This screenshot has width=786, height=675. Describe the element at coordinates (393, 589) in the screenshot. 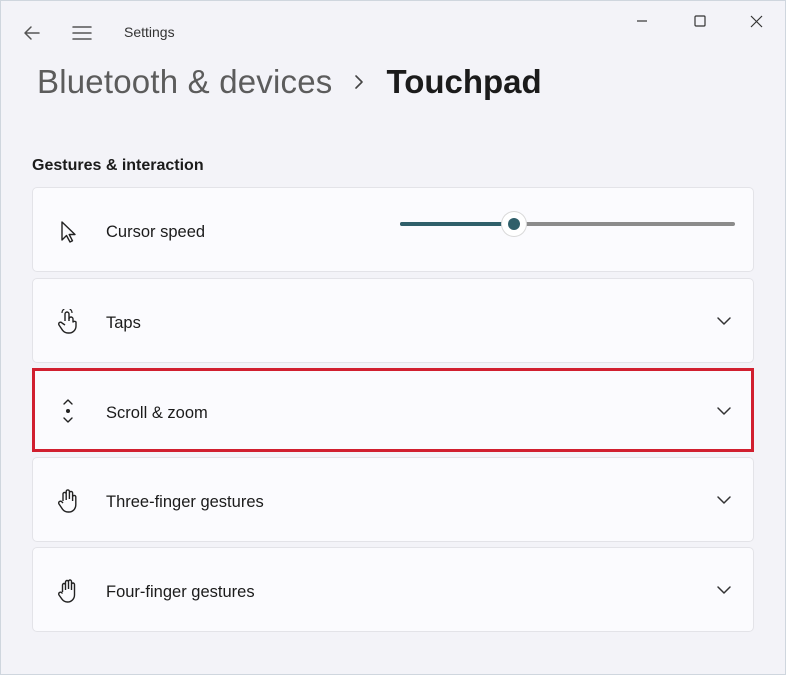

I see `four-finger-gestures-card: Four-finger gestures` at that location.